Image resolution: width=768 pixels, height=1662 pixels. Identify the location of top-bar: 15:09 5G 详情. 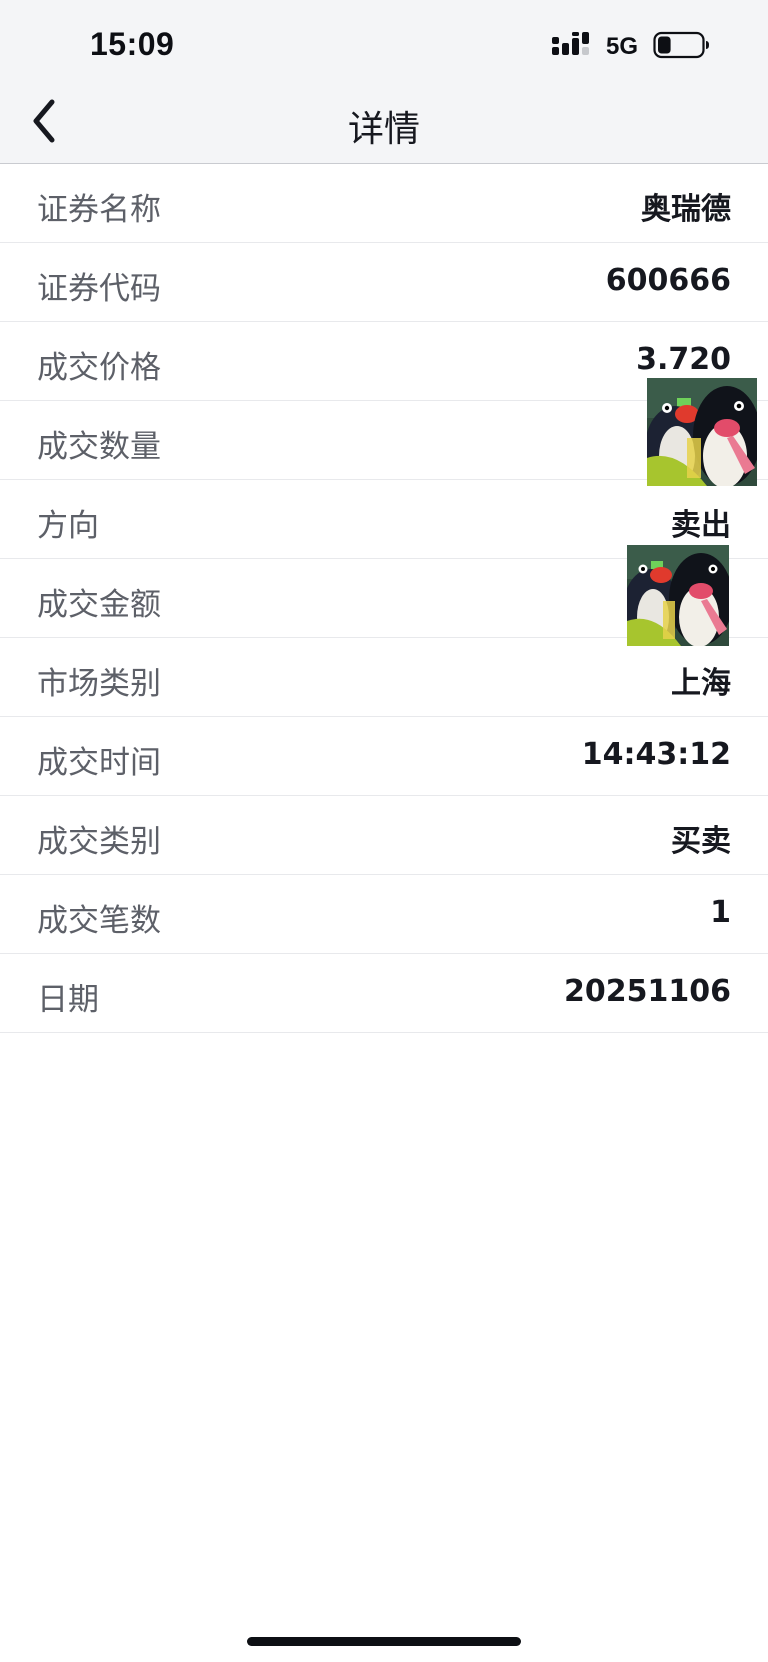
(384, 82).